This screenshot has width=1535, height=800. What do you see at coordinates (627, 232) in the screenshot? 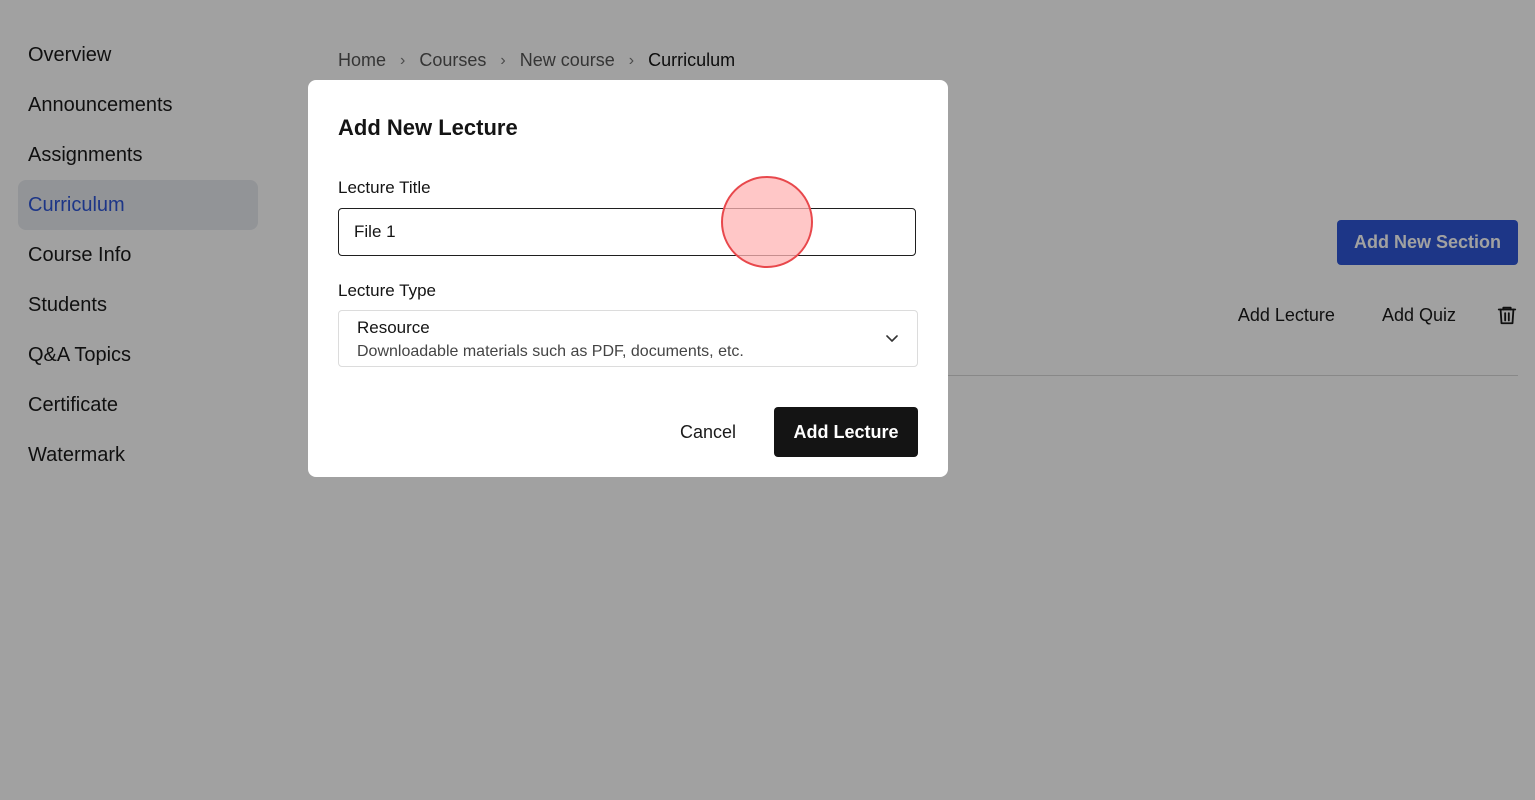
I see `lecture-title-input` at bounding box center [627, 232].